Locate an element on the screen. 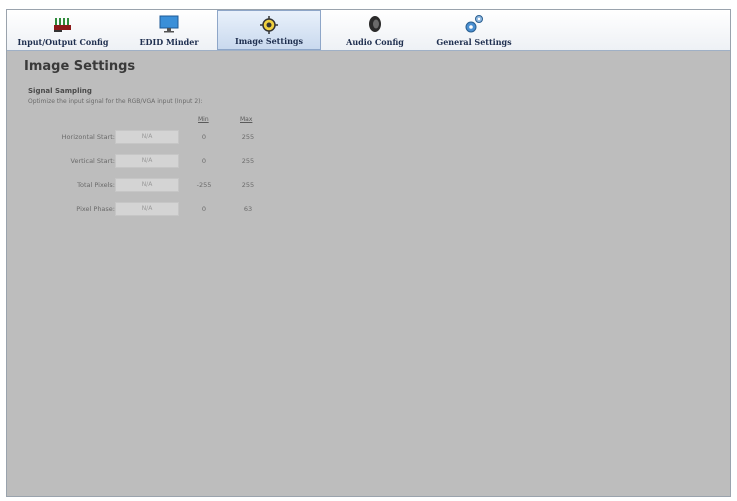 Image resolution: width=737 pixels, height=501 pixels. setting-row-pixel-phase: Pixel Phase: N/A 0 63 is located at coordinates (157, 210).